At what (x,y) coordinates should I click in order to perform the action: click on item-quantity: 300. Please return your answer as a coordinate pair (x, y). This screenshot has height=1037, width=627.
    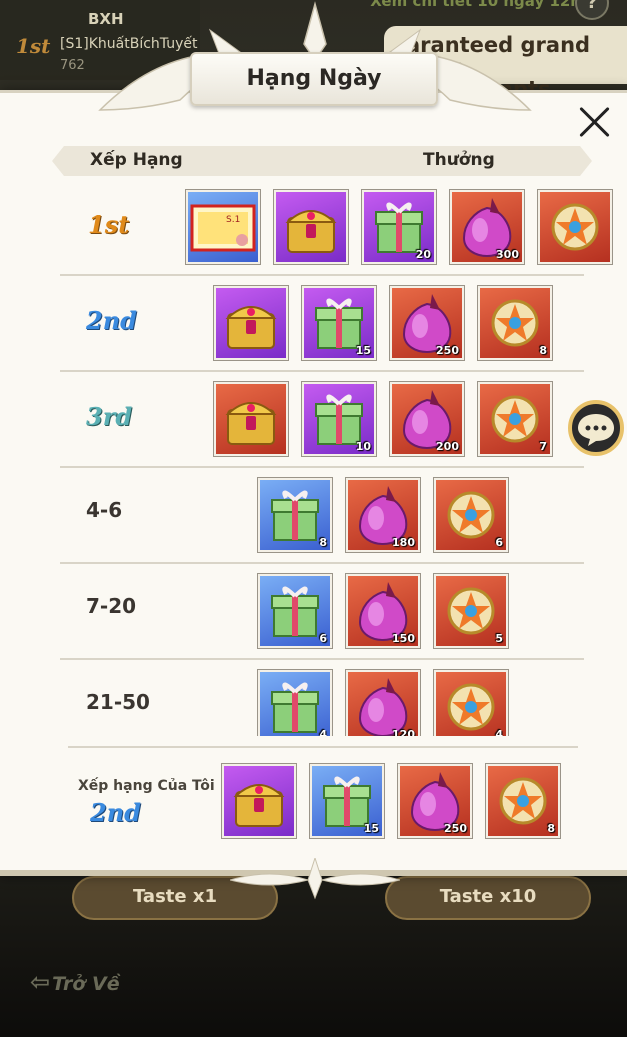
    Looking at the image, I should click on (507, 254).